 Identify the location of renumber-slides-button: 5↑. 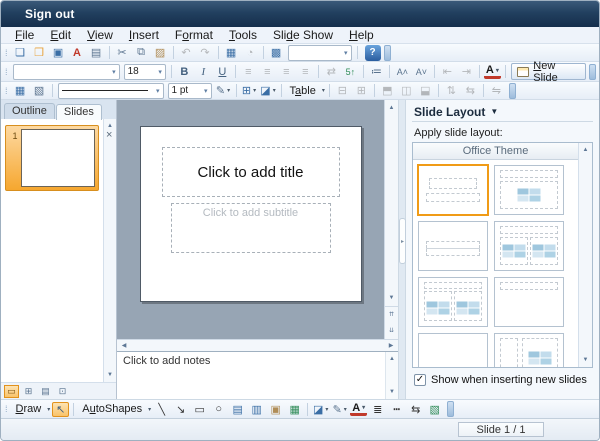
(350, 71).